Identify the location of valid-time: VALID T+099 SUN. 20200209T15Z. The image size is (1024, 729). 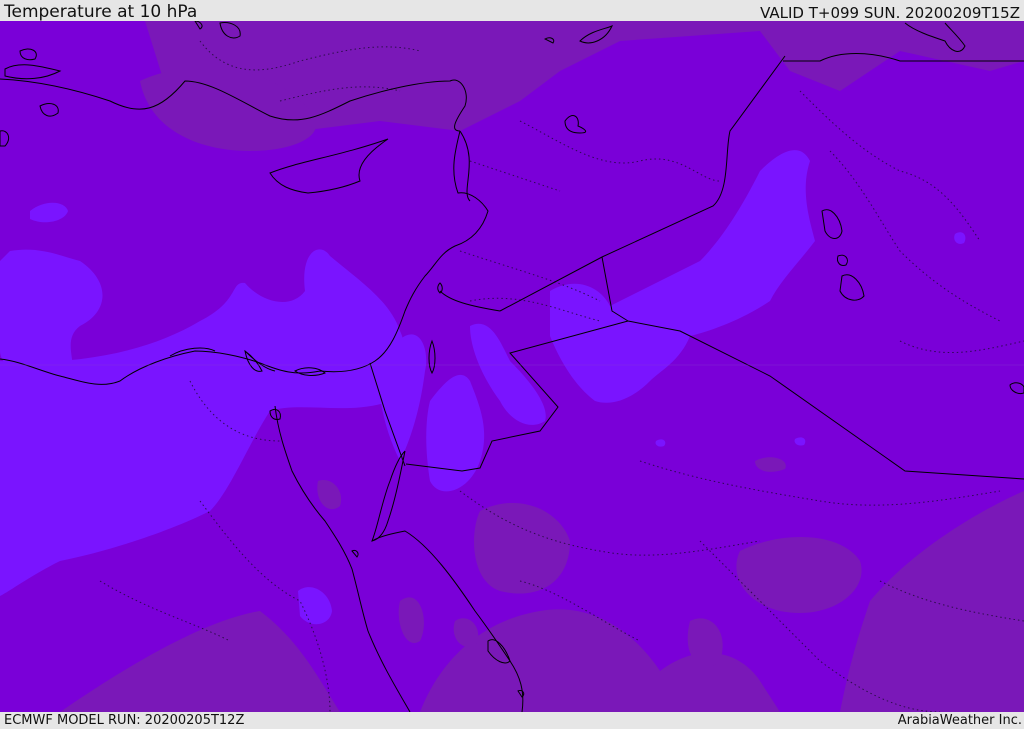
(890, 13).